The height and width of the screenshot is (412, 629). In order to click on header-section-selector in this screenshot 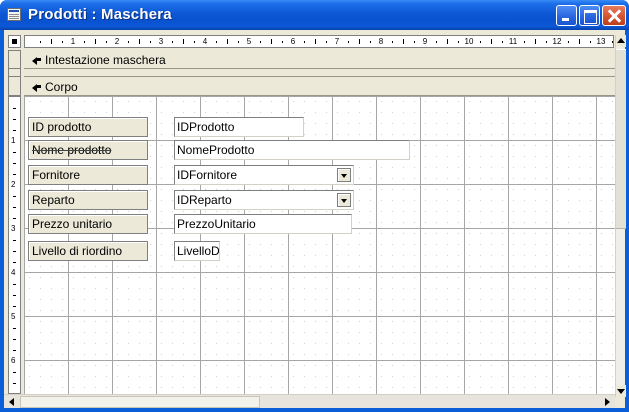, I will do `click(14, 59)`.